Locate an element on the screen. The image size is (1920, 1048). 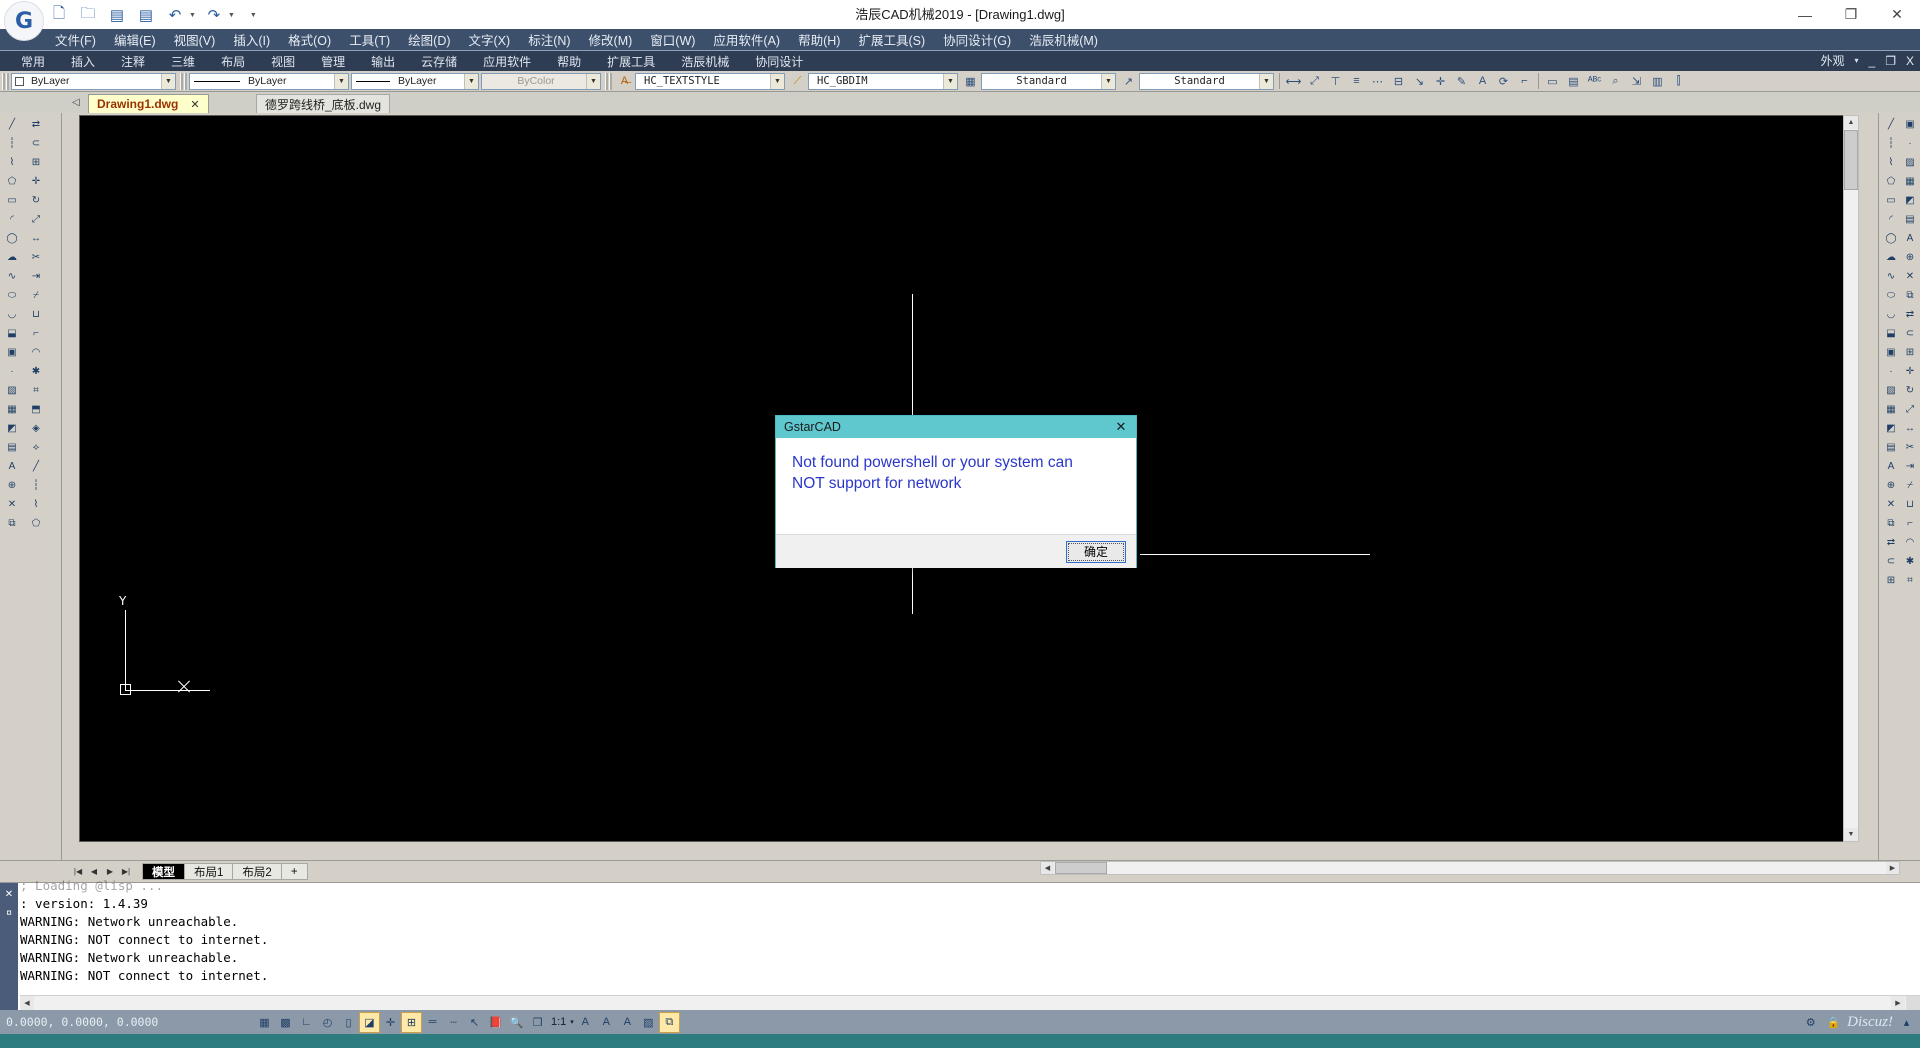
rotate-icon: ↻ is located at coordinates (36, 200).